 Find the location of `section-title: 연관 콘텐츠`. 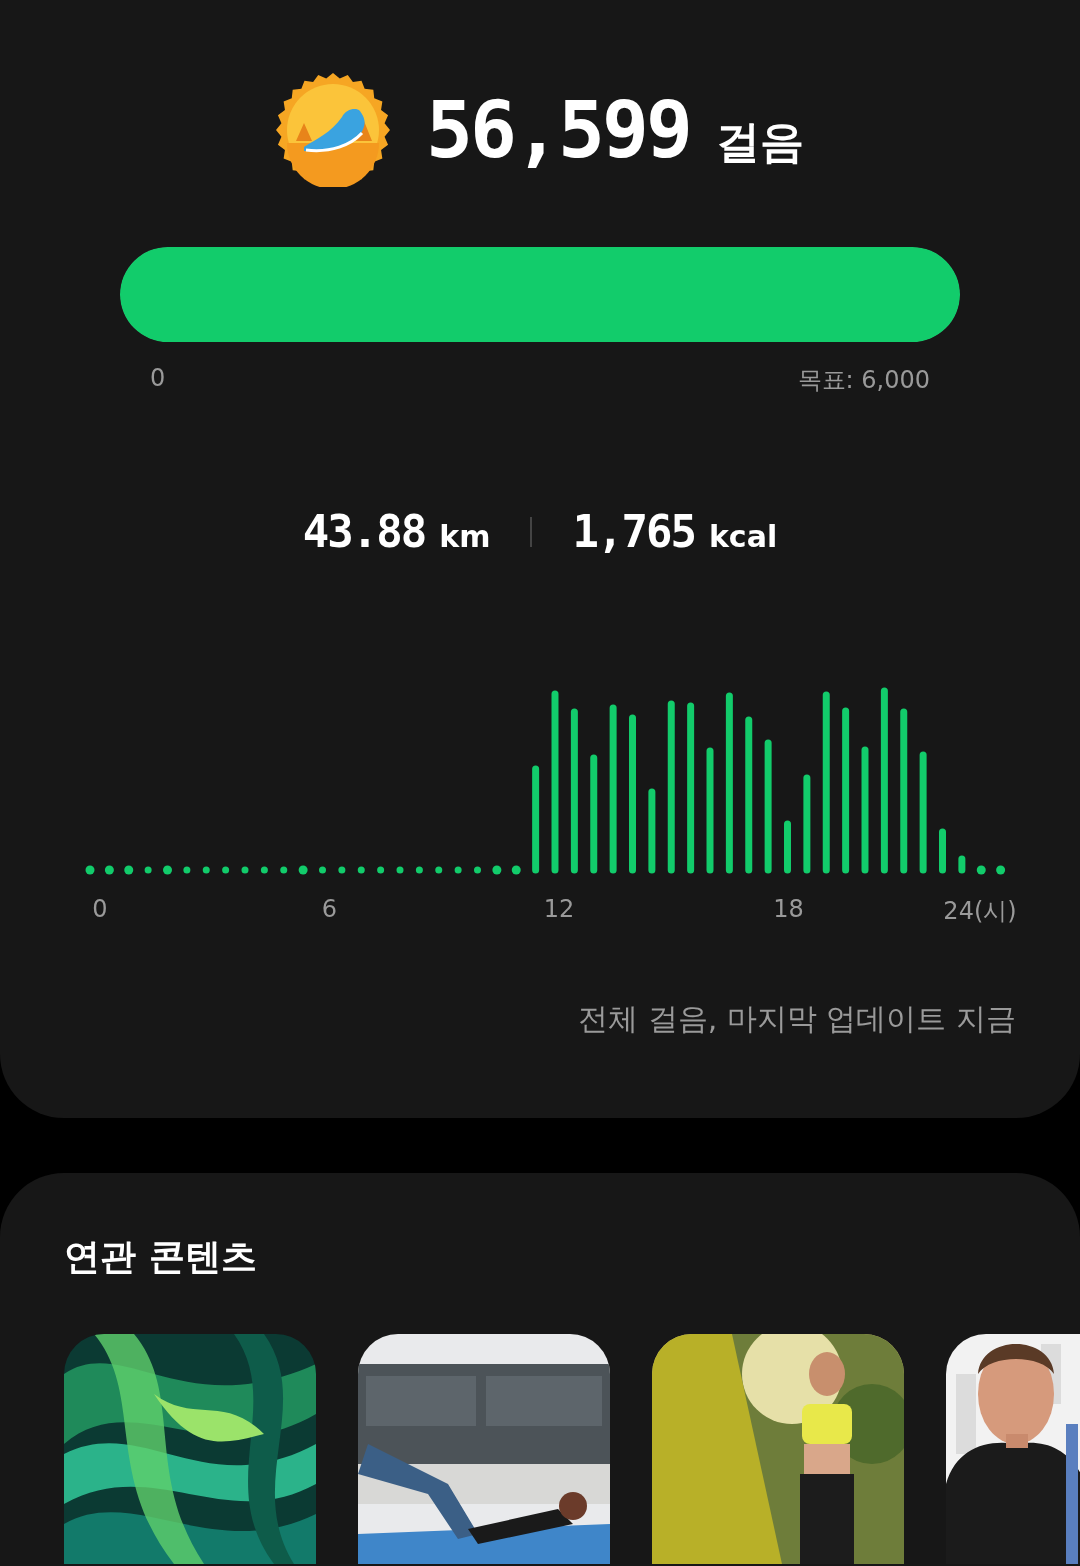

section-title: 연관 콘텐츠 is located at coordinates (160, 1257).